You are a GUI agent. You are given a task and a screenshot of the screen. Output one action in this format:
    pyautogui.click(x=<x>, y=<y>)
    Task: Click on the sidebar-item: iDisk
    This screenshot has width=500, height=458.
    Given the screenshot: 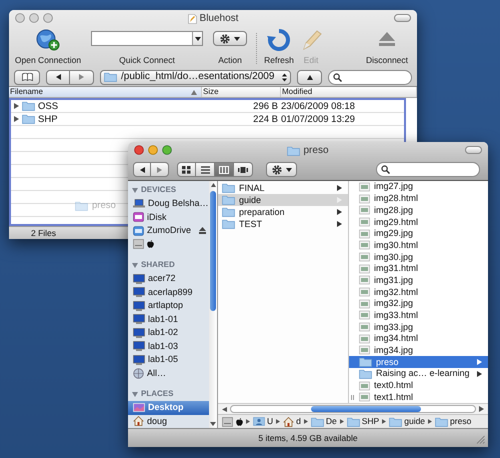 What is the action you would take?
    pyautogui.click(x=169, y=217)
    